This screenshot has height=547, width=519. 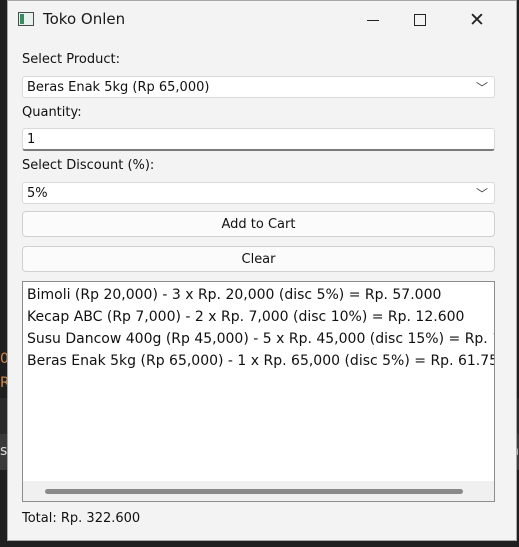 I want to click on minimize-icon, so click(x=373, y=20).